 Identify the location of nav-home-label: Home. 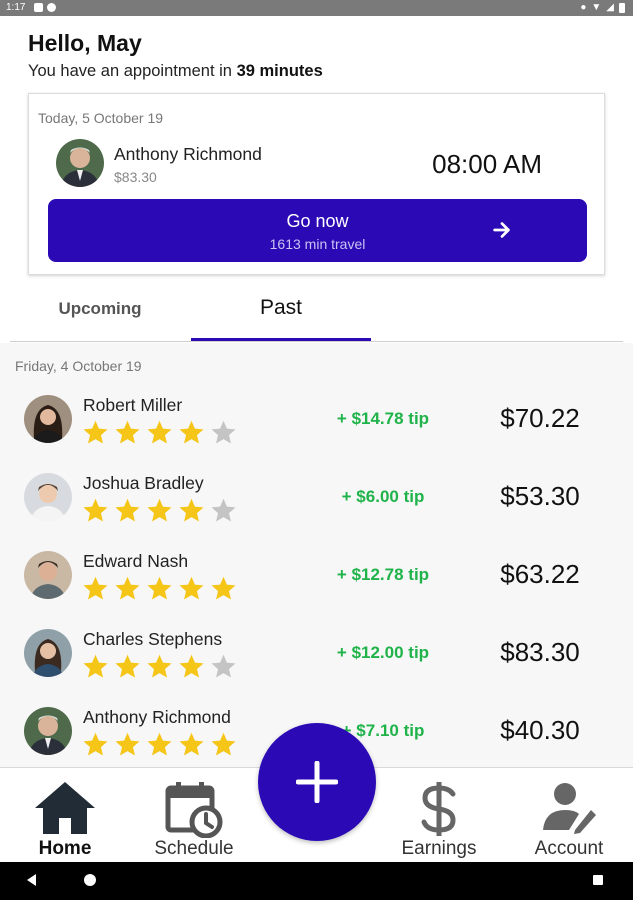
(65, 848).